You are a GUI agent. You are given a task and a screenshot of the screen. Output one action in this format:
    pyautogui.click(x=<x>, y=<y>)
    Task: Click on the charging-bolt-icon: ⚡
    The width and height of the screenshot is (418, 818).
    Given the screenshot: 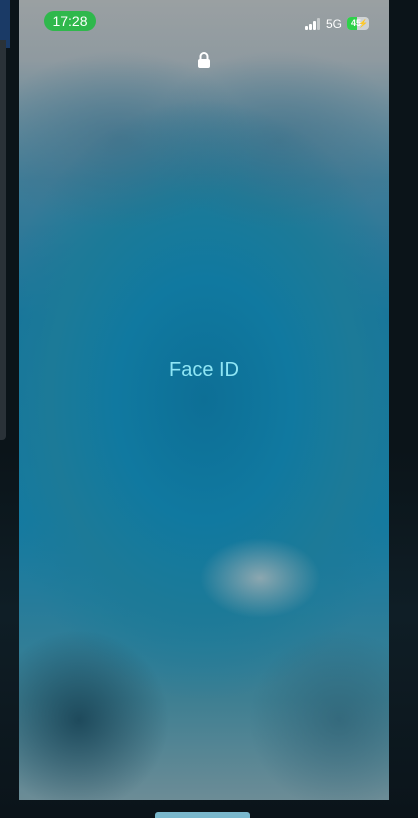 What is the action you would take?
    pyautogui.click(x=363, y=23)
    